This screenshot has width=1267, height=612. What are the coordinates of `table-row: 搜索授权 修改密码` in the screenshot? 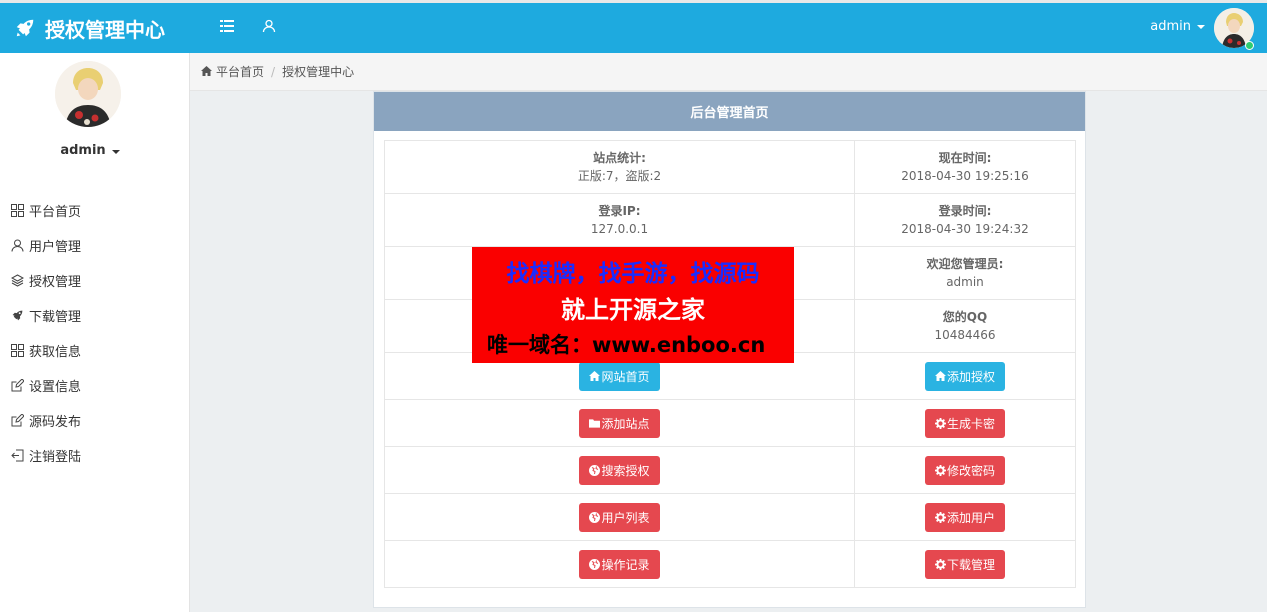 It's located at (730, 470).